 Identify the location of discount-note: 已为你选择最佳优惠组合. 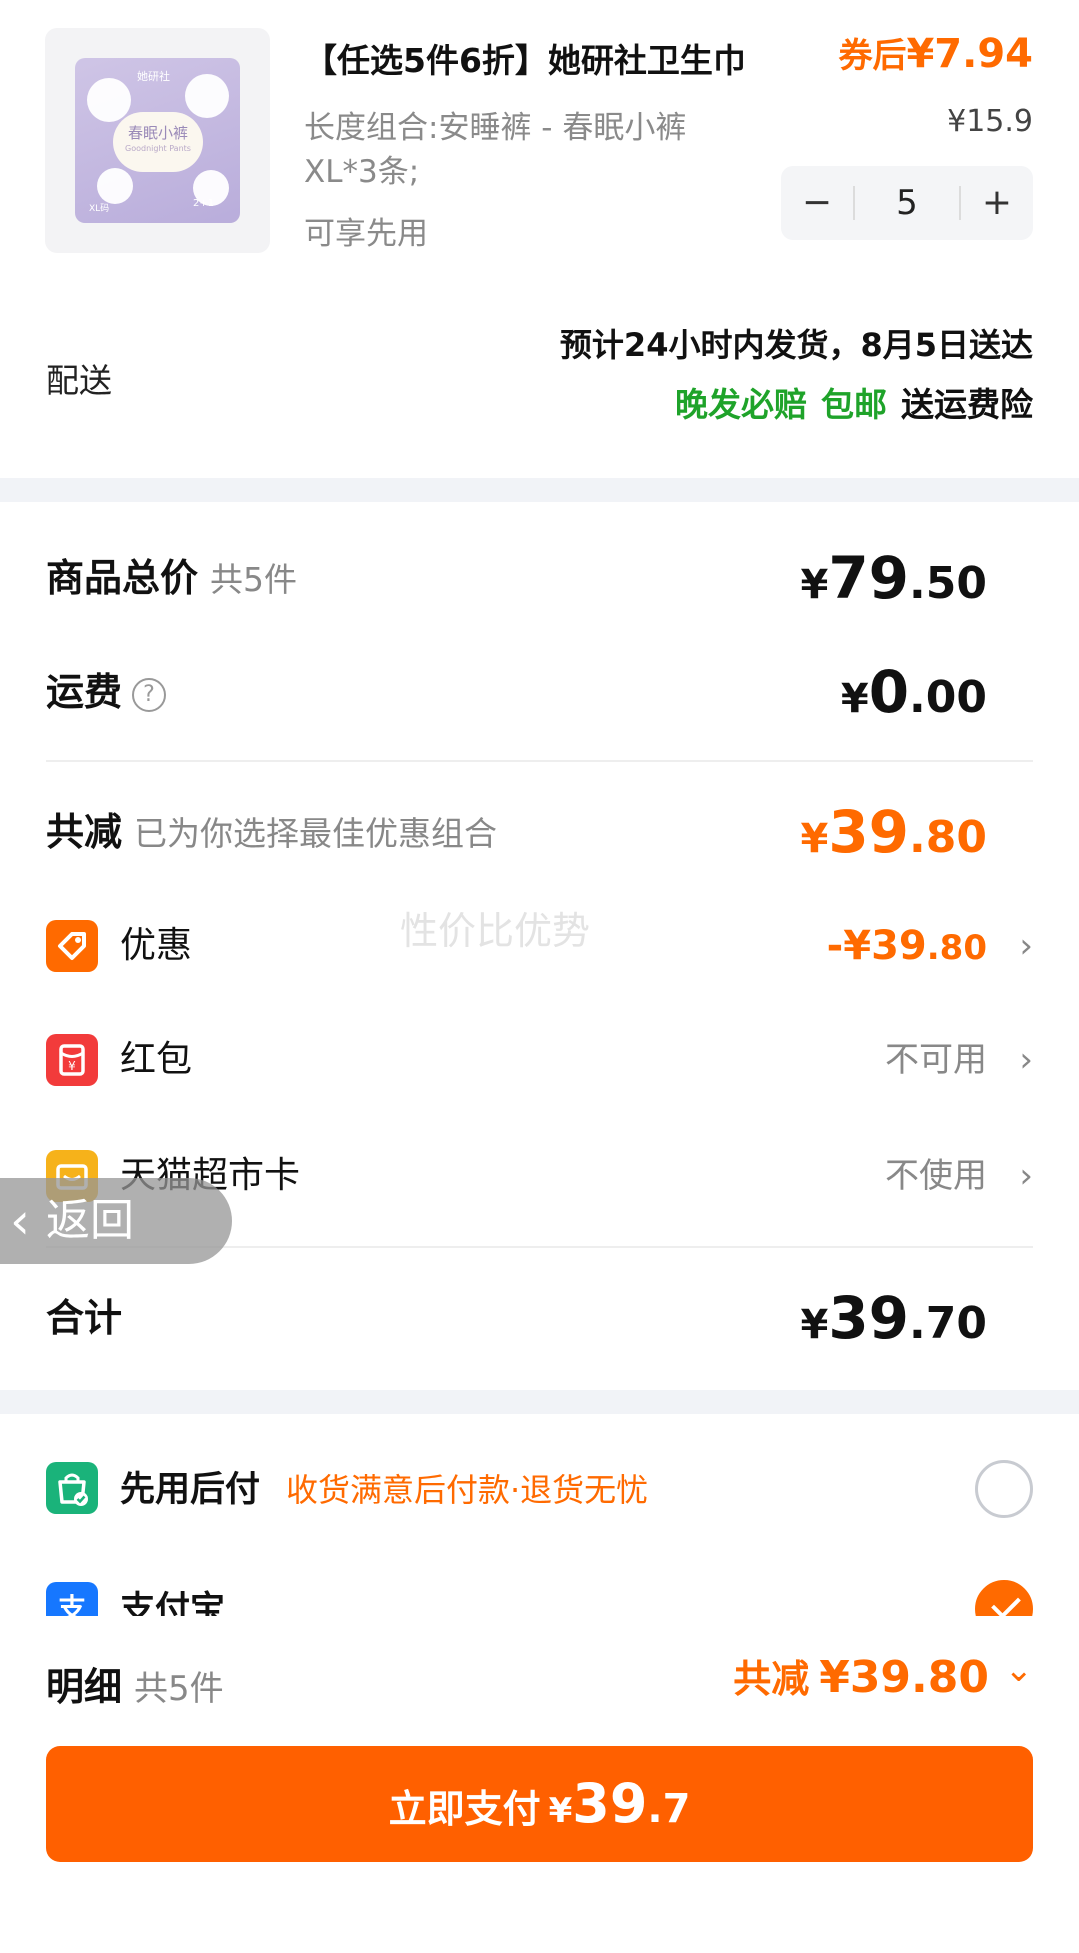
(316, 833).